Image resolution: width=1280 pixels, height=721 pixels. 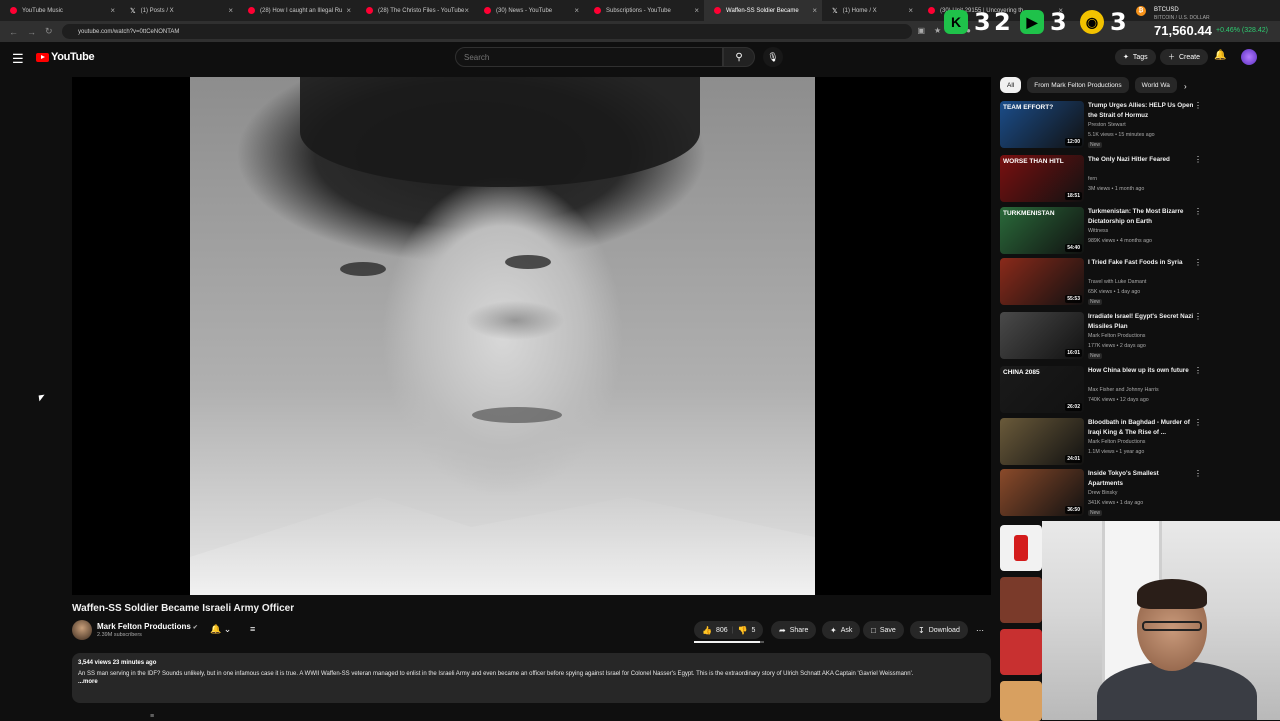 I want to click on browser-tab: Subscriptions - YouTube ×, so click(x=644, y=10).